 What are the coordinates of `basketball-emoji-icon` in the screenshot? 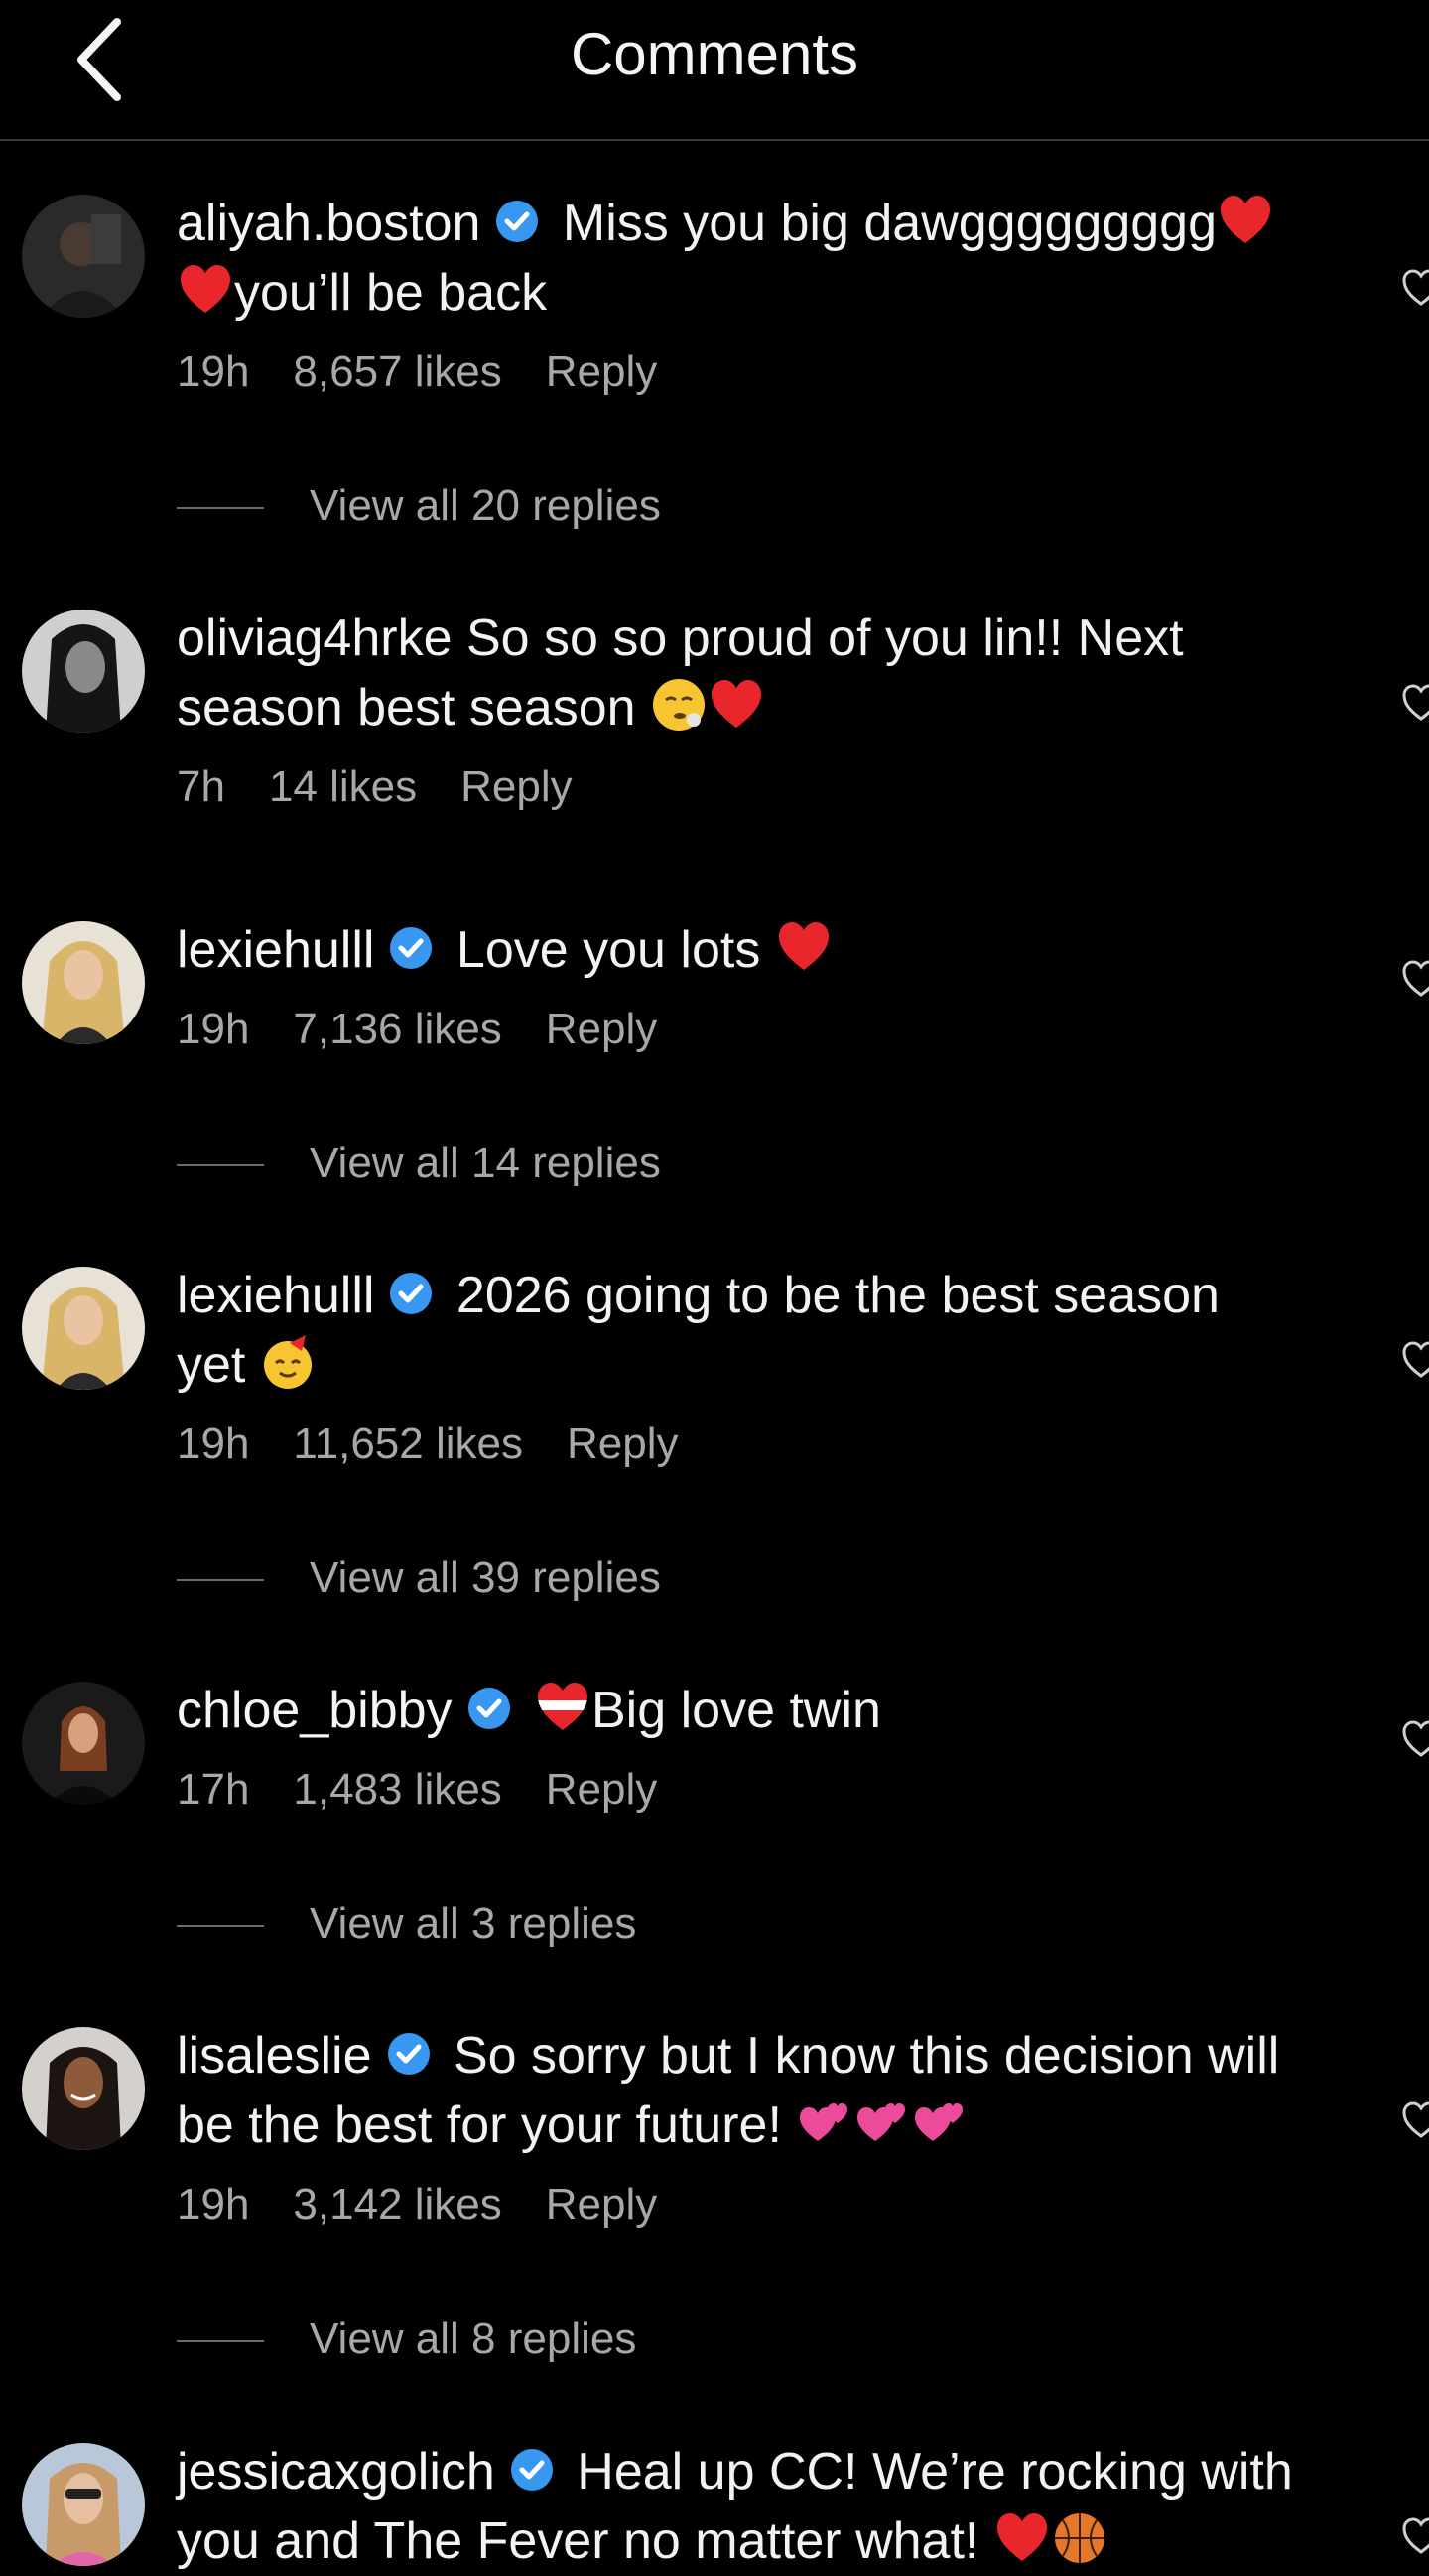 It's located at (1079, 2538).